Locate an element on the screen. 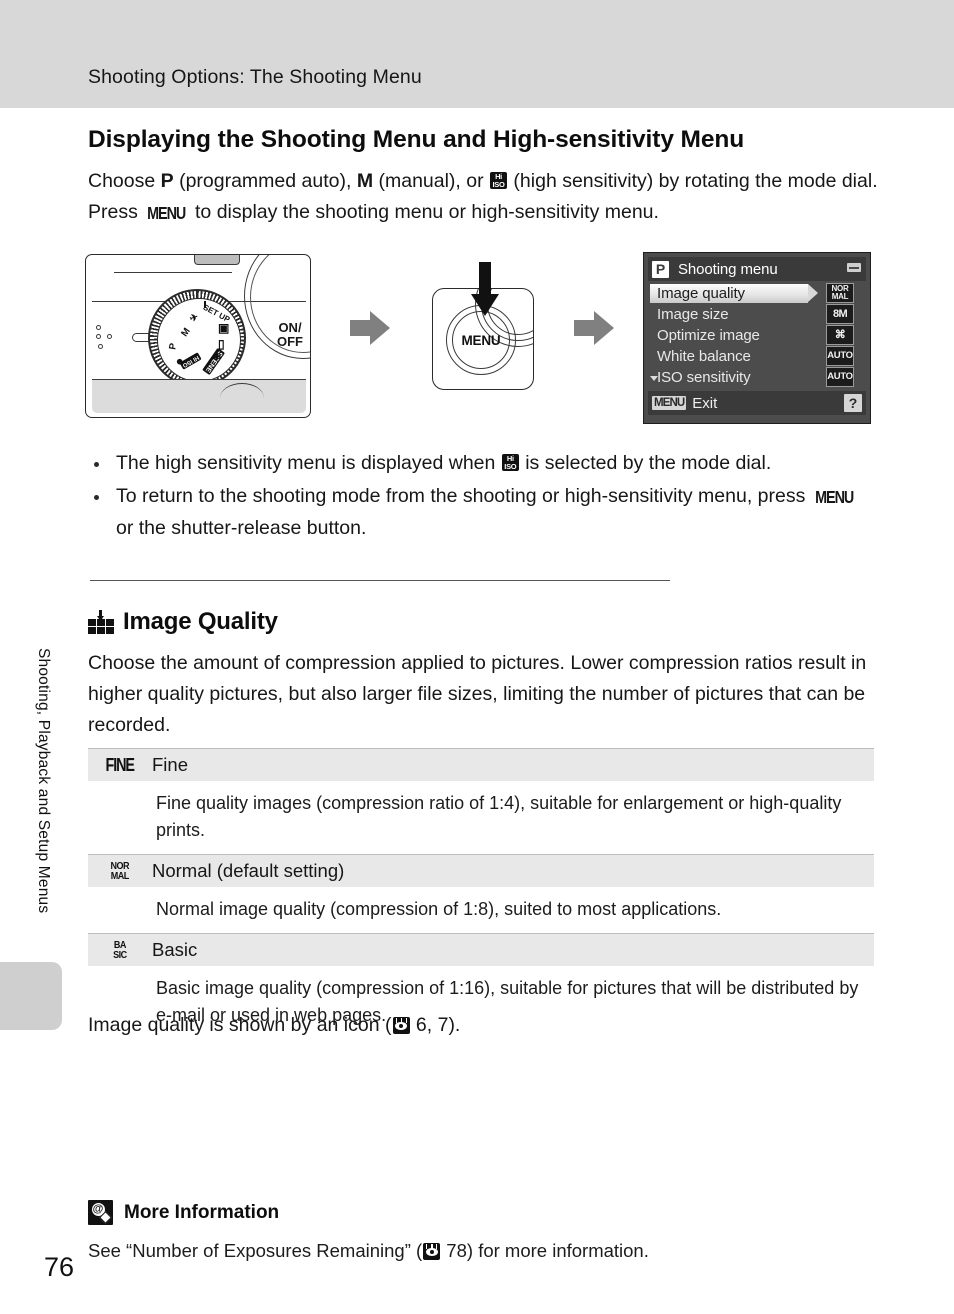  closing-text-2: 6, 7). is located at coordinates (435, 1025).